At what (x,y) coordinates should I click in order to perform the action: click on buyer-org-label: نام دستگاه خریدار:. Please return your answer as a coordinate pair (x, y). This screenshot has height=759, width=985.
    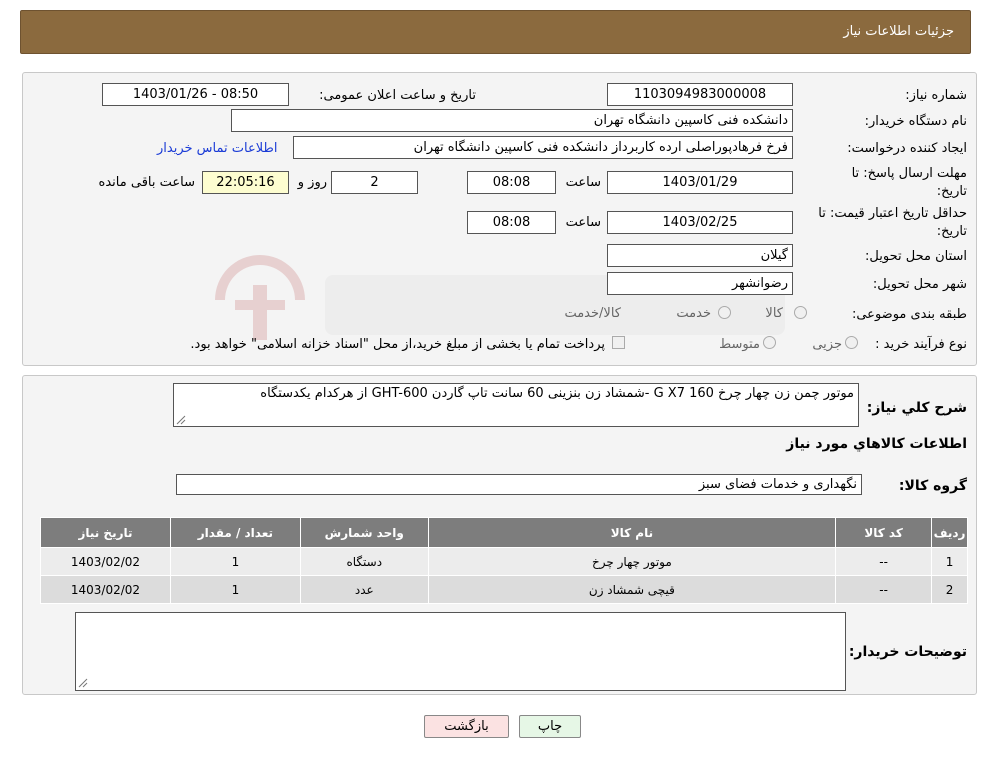
    Looking at the image, I should click on (915, 121).